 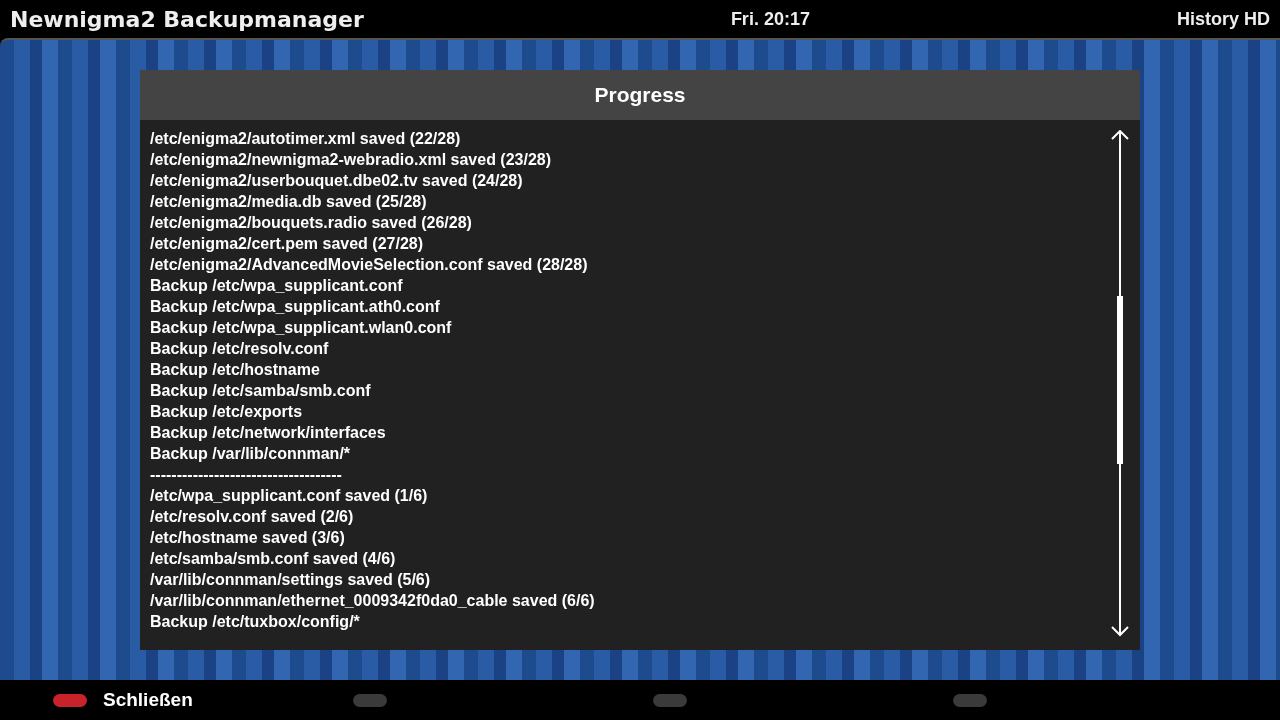 What do you see at coordinates (770, 19) in the screenshot?
I see `clock: Fri. 20:17` at bounding box center [770, 19].